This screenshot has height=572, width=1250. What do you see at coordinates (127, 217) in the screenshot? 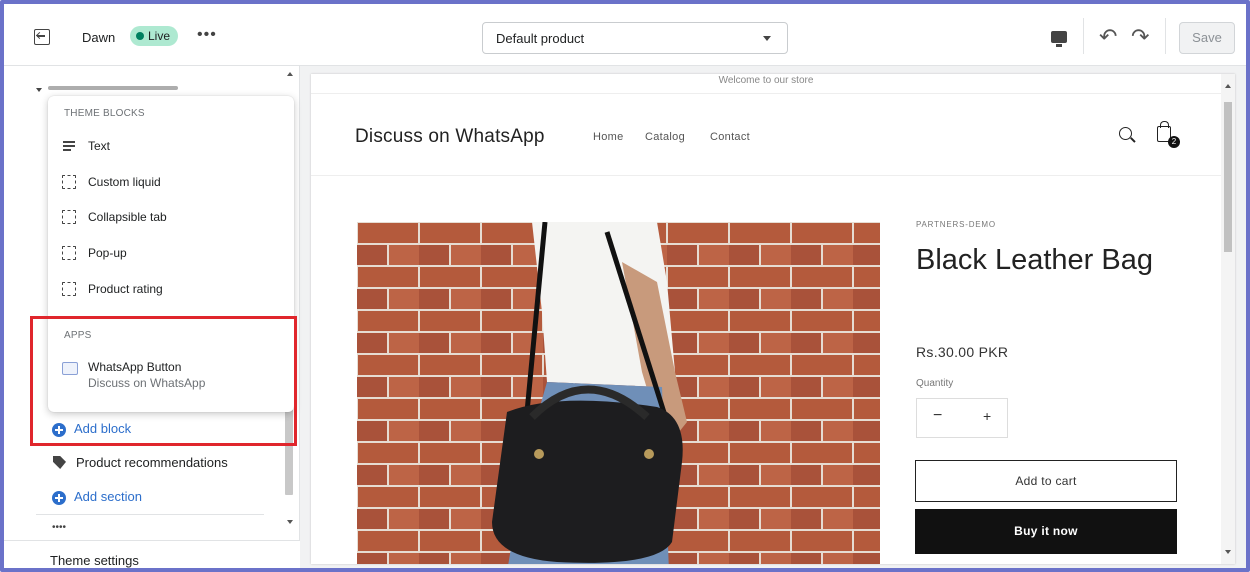
I see `block-option-label: Collapsible tab` at bounding box center [127, 217].